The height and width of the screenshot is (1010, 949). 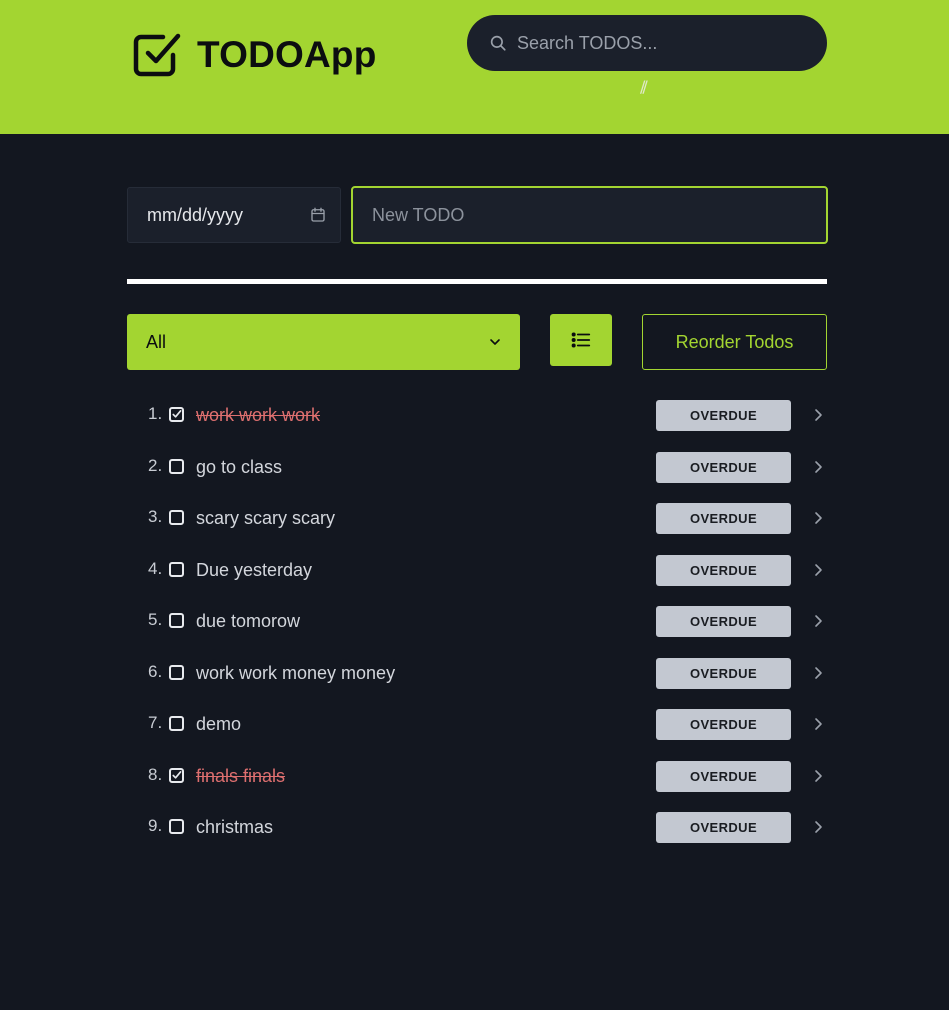 I want to click on search-icon, so click(x=498, y=43).